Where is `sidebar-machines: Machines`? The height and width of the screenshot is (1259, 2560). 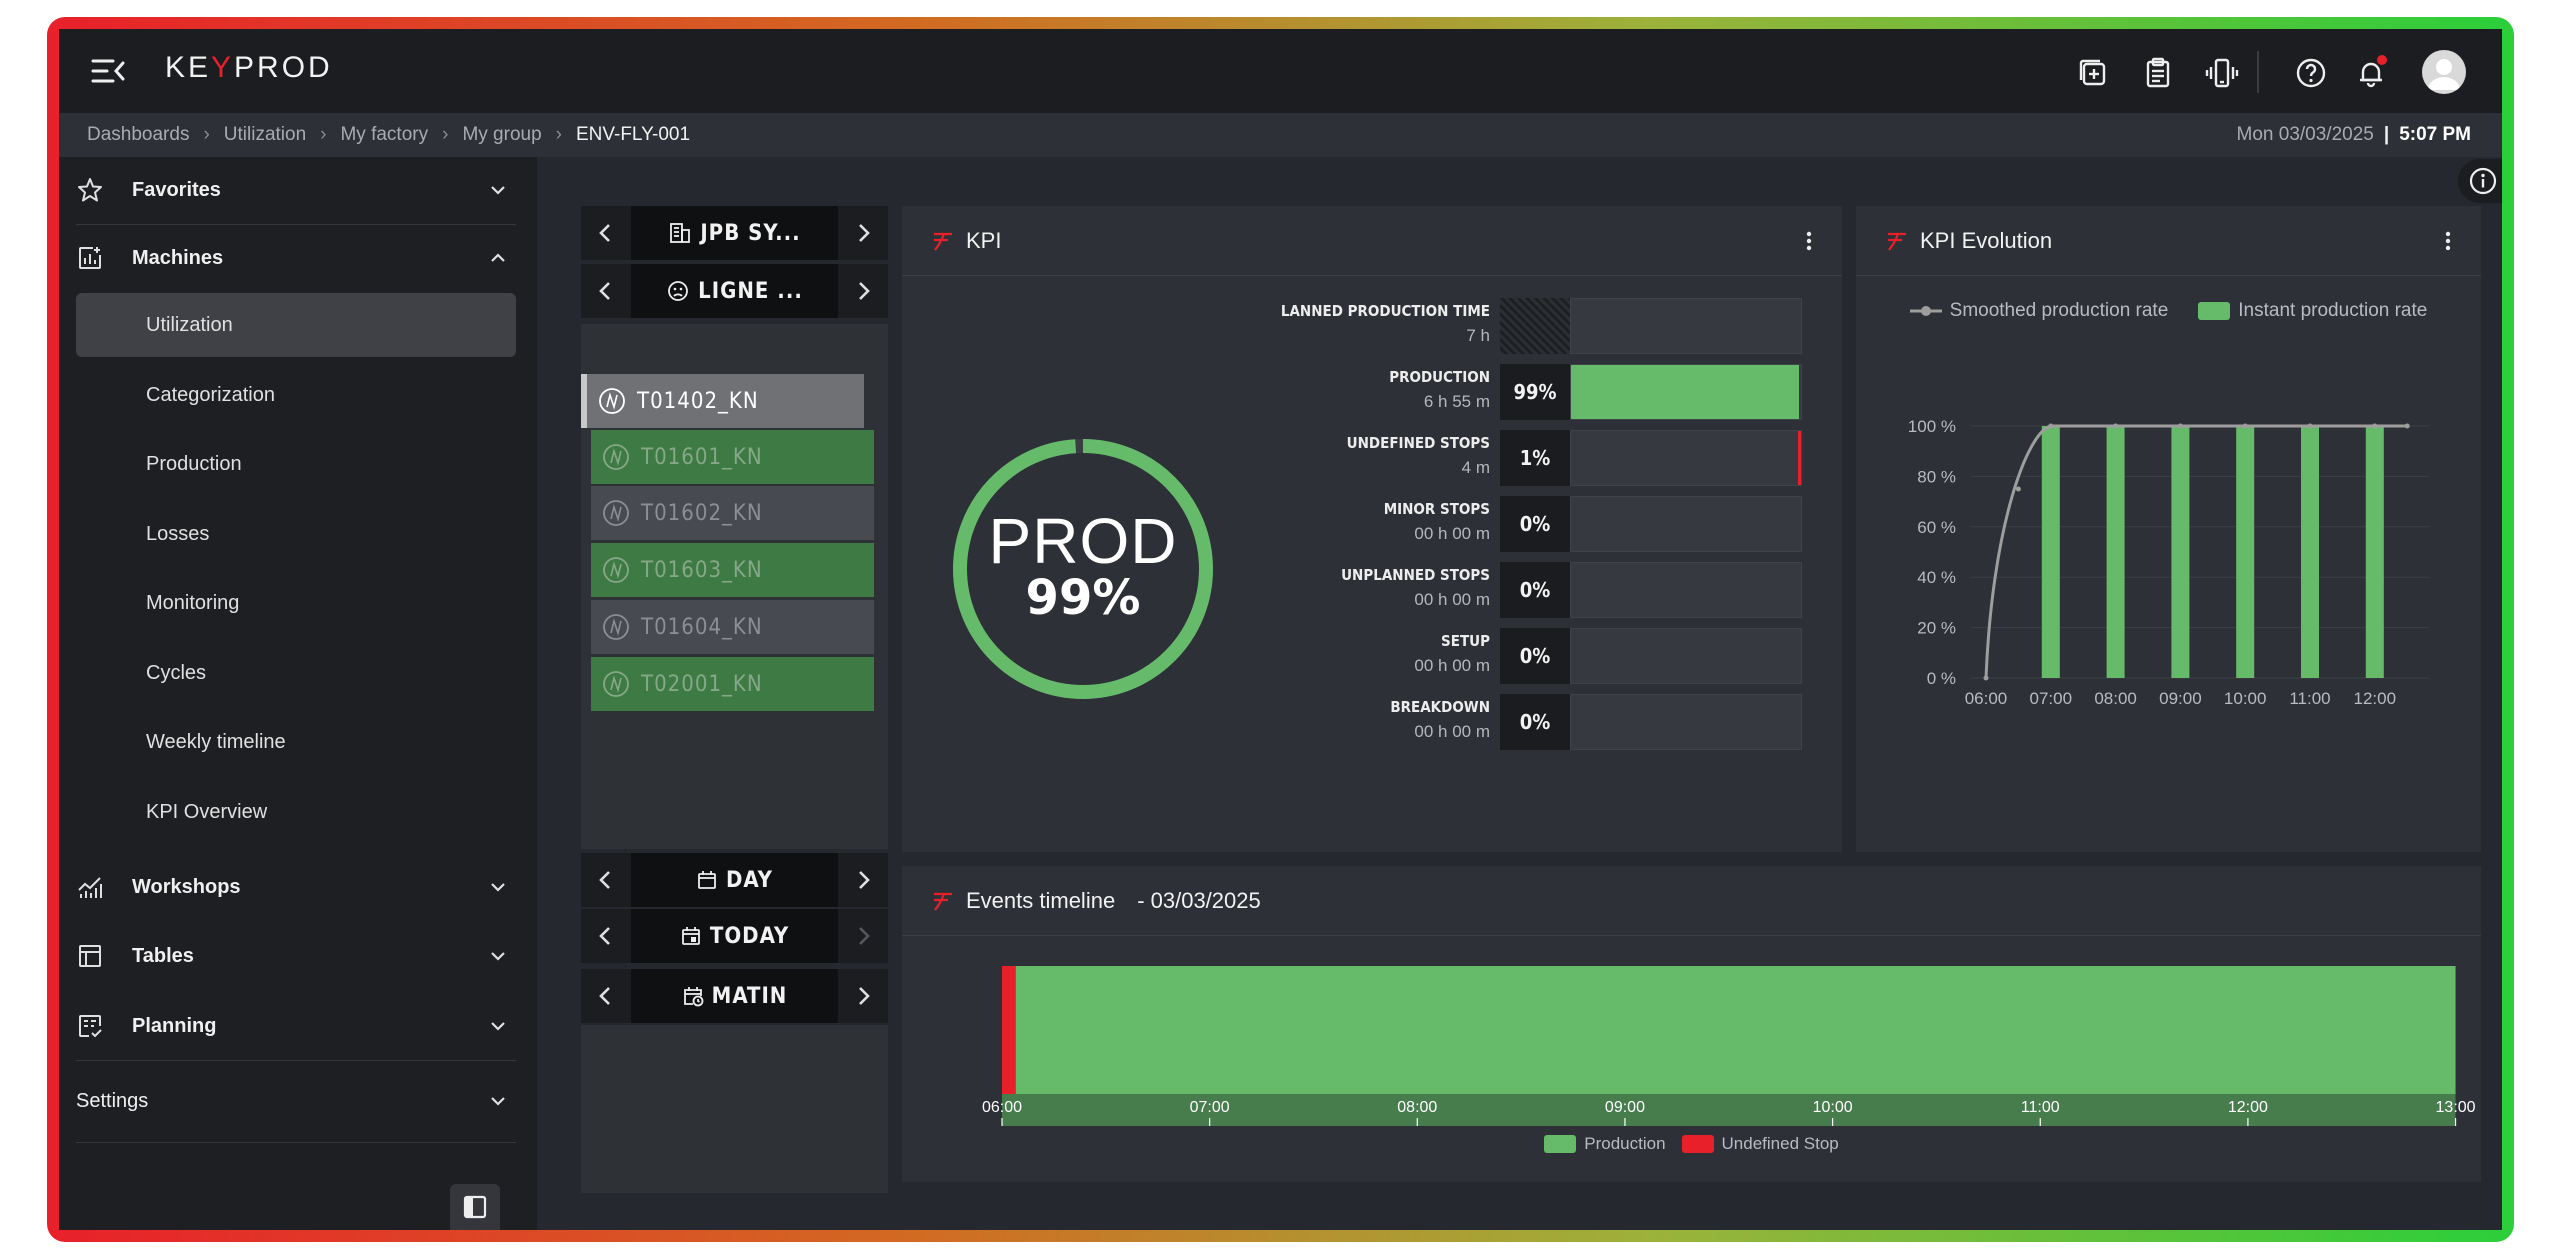 sidebar-machines: Machines is located at coordinates (296, 258).